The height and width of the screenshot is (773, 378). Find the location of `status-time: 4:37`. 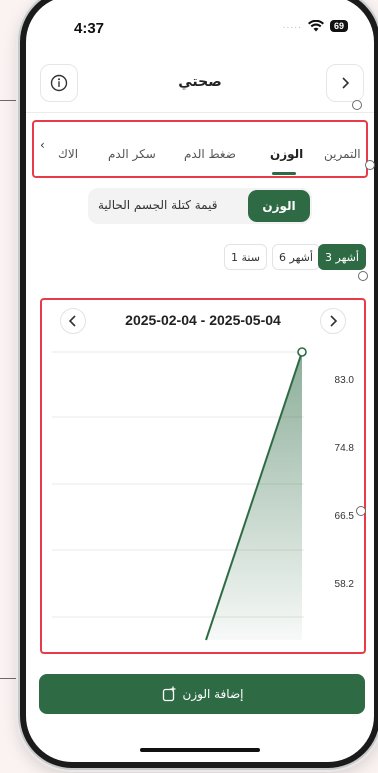

status-time: 4:37 is located at coordinates (89, 28).